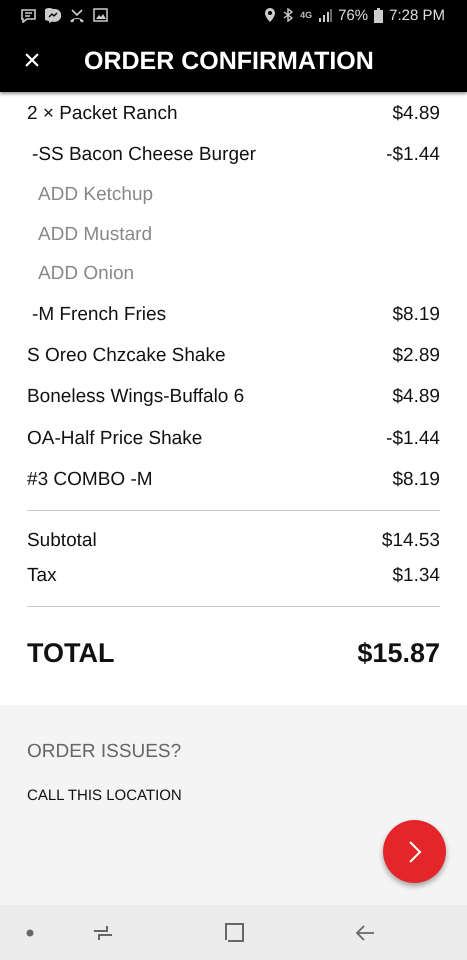 Image resolution: width=467 pixels, height=960 pixels. I want to click on home-icon, so click(234, 932).